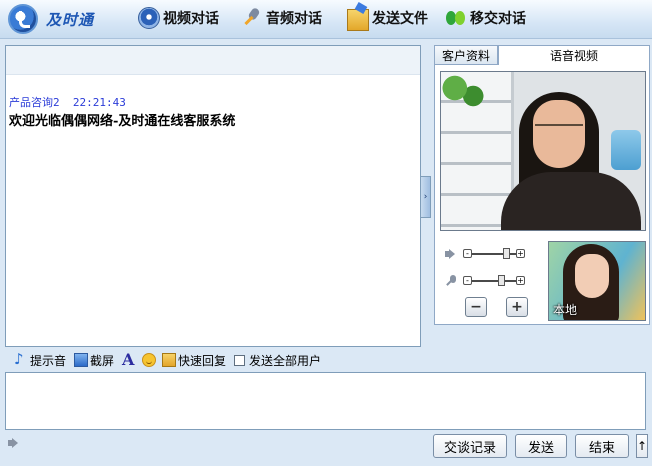  I want to click on zoom-in-button: +, so click(517, 307).